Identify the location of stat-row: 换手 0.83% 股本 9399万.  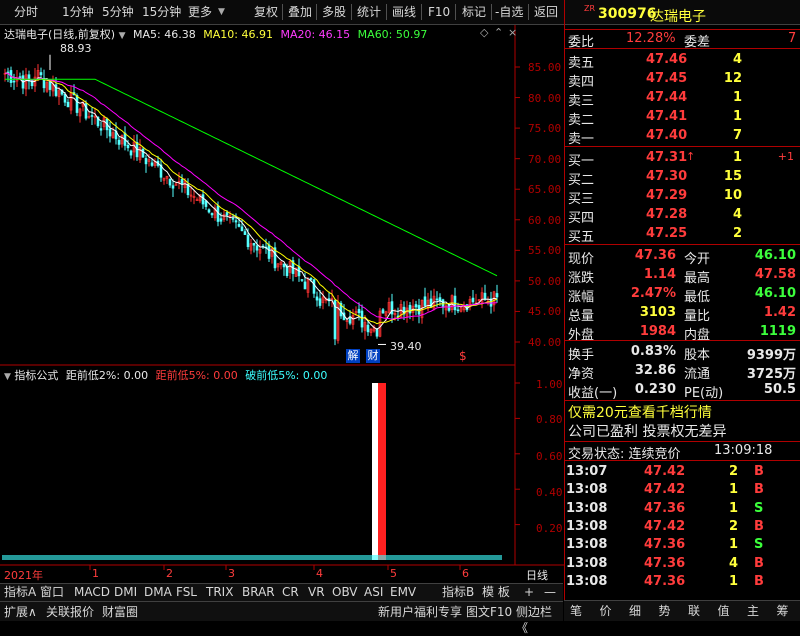
(682, 353).